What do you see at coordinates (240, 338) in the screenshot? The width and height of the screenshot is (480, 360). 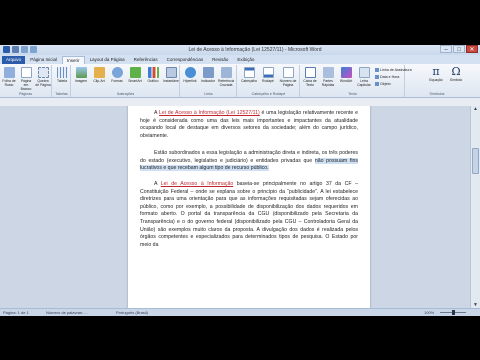 I see `letterbox-bottom` at bounding box center [240, 338].